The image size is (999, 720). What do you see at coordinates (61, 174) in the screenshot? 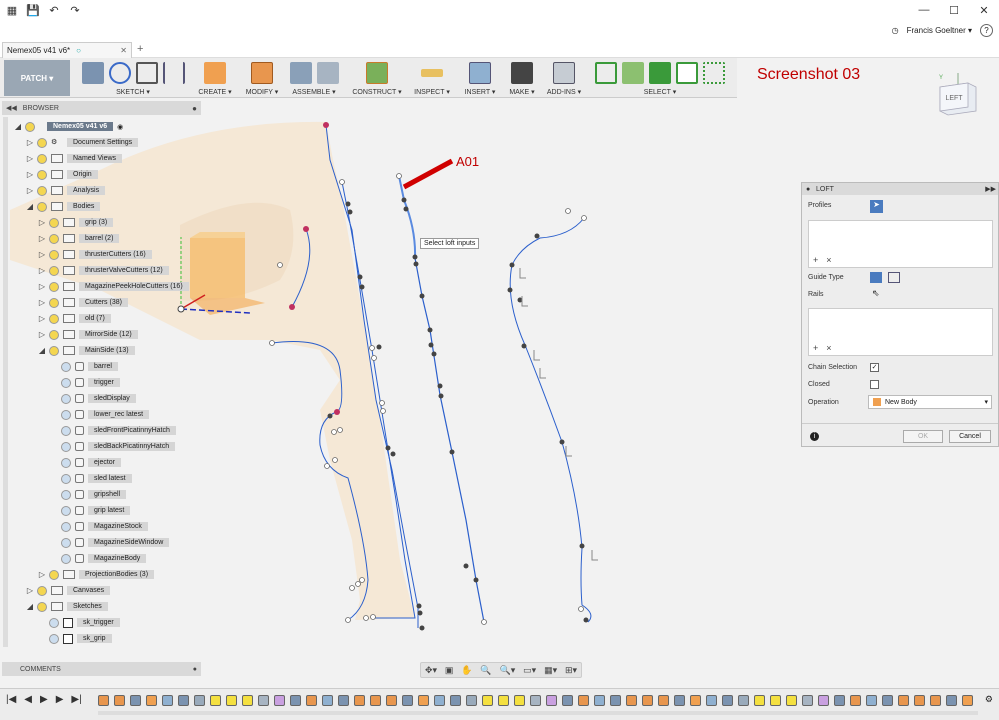
I see `browser-item: ▷ Origin` at bounding box center [61, 174].